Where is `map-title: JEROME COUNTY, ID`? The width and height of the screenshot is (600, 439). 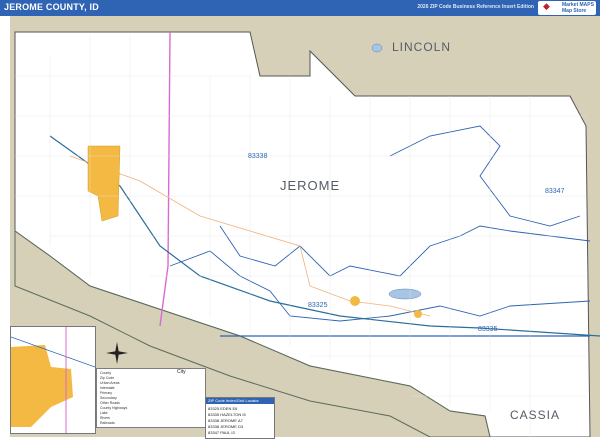
map-title: JEROME COUNTY, ID is located at coordinates (51, 7).